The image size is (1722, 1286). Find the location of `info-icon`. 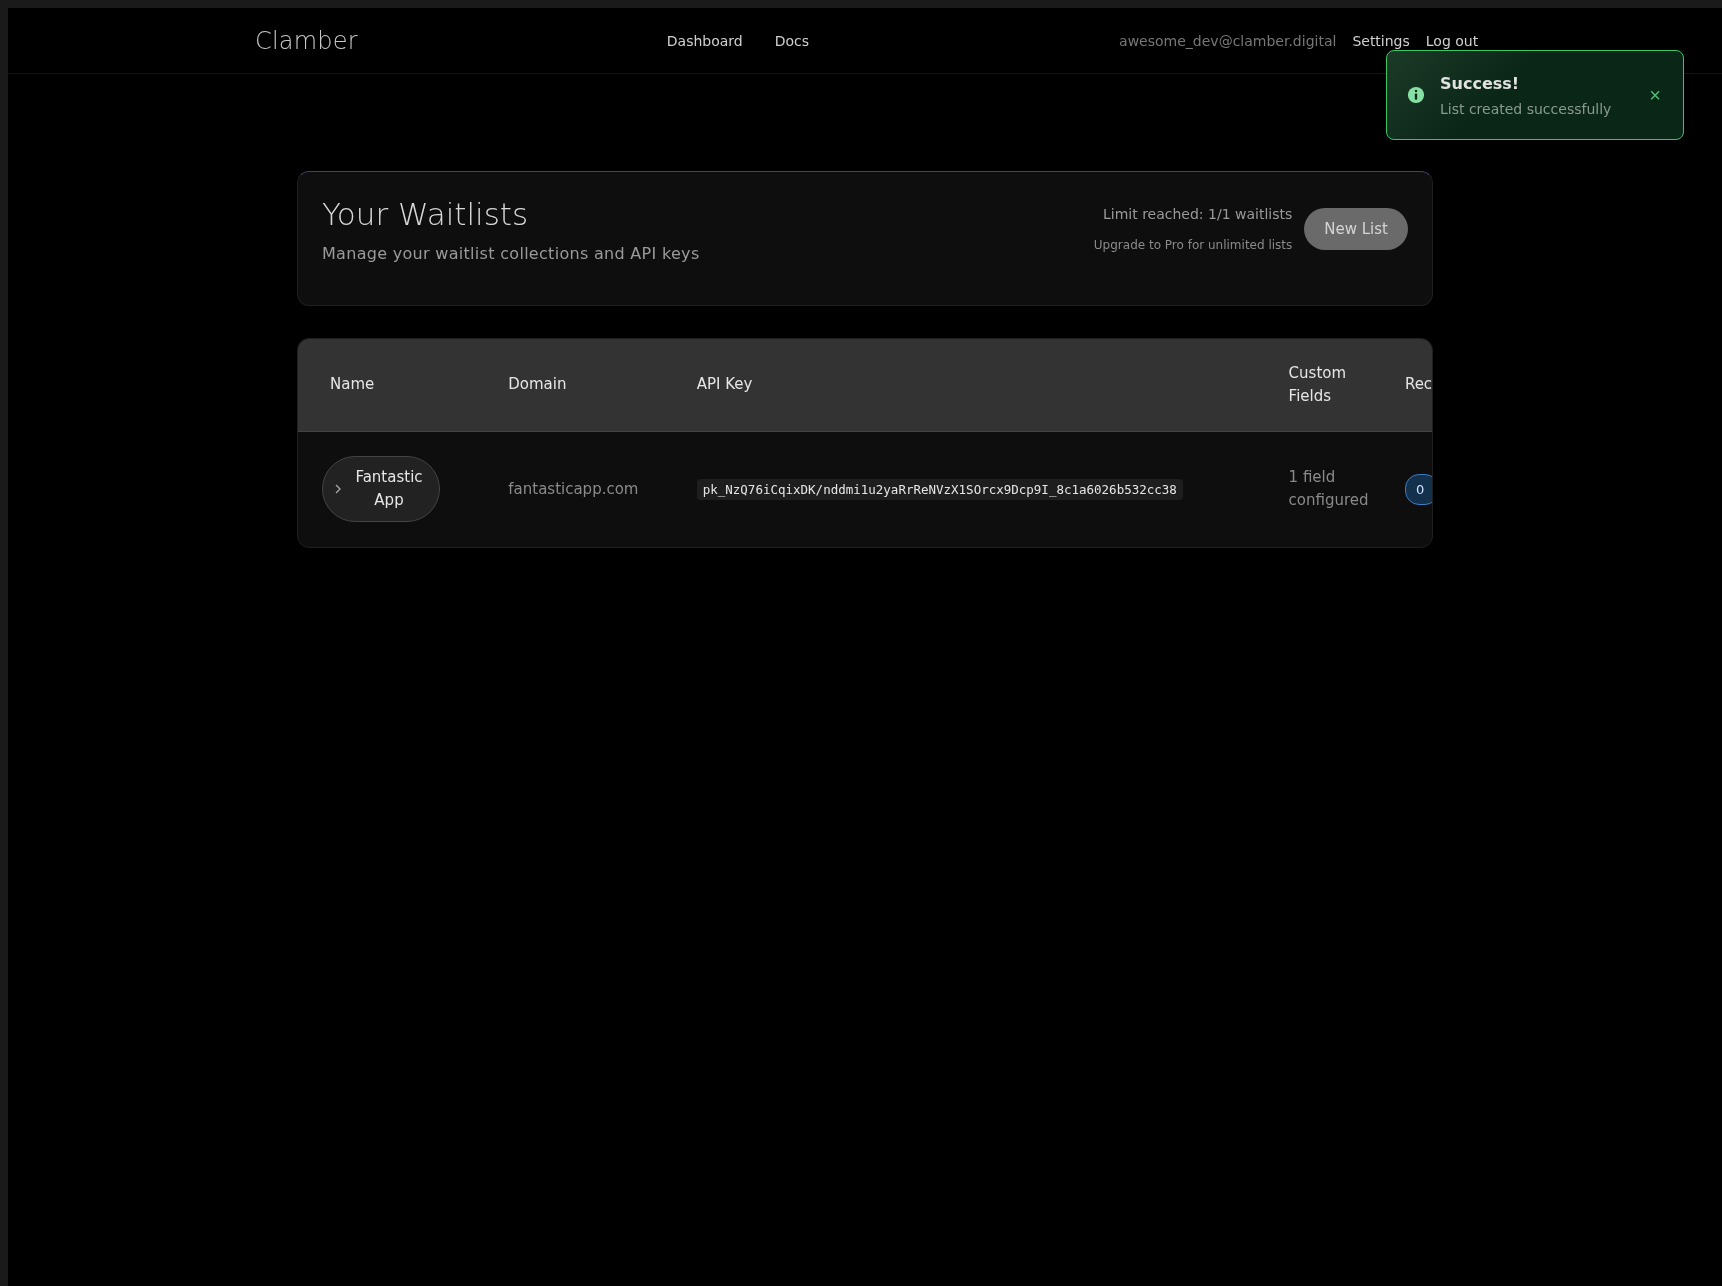

info-icon is located at coordinates (1416, 95).